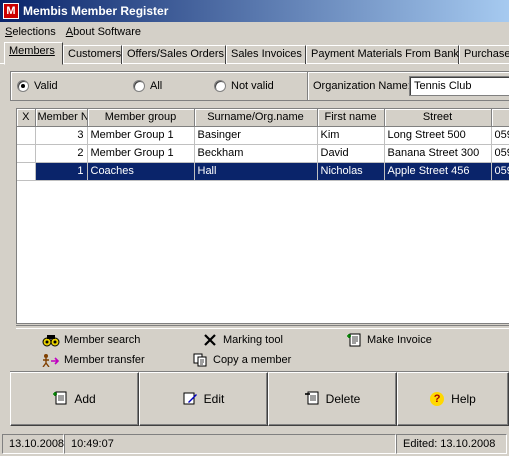 This screenshot has width=509, height=456. Describe the element at coordinates (256, 171) in the screenshot. I see `surname-cell: Hall` at that location.